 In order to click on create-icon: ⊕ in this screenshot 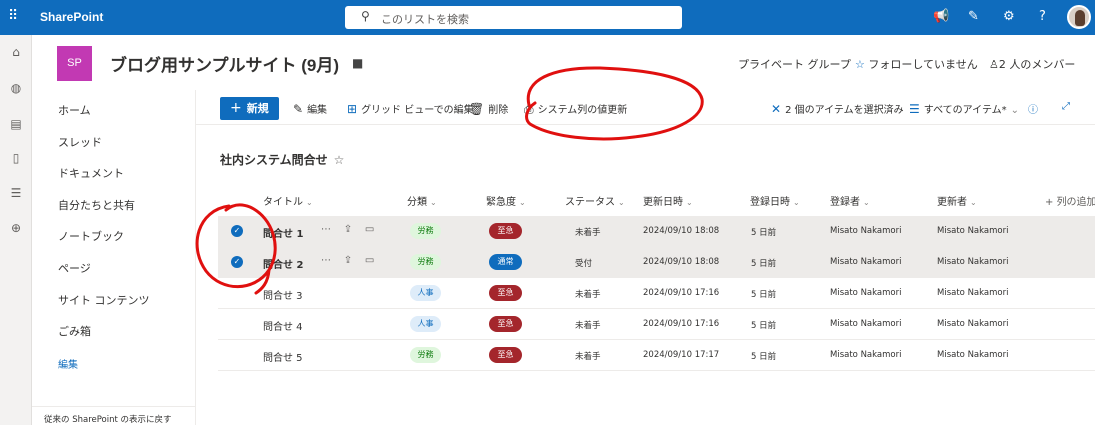, I will do `click(16, 228)`.